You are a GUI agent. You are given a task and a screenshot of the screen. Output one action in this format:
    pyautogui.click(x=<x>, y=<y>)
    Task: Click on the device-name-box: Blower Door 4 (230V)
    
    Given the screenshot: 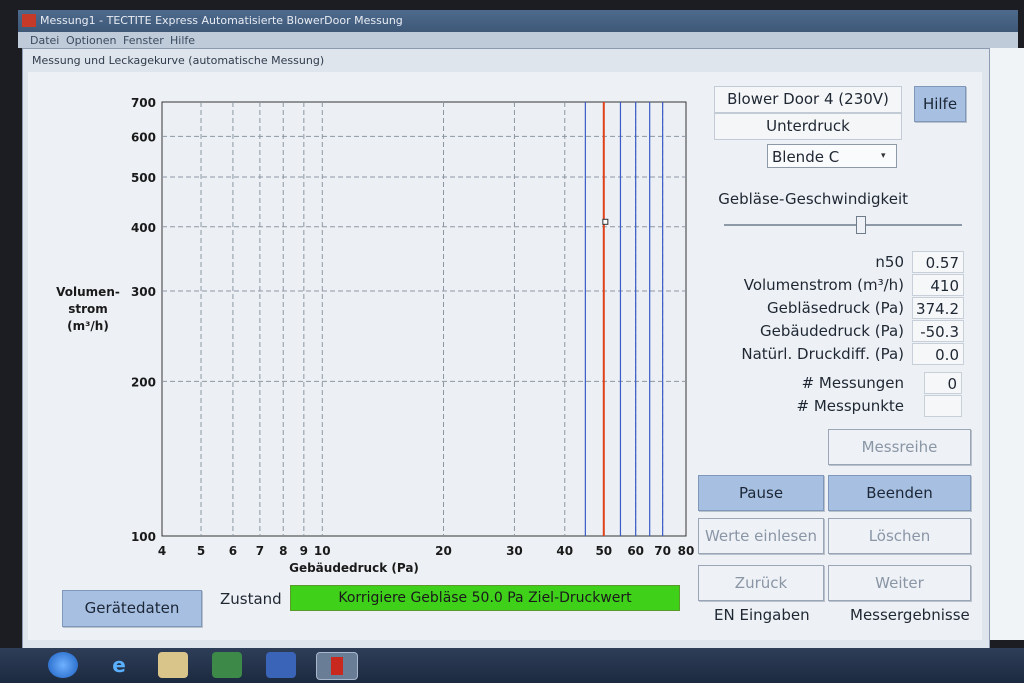 What is the action you would take?
    pyautogui.click(x=808, y=99)
    